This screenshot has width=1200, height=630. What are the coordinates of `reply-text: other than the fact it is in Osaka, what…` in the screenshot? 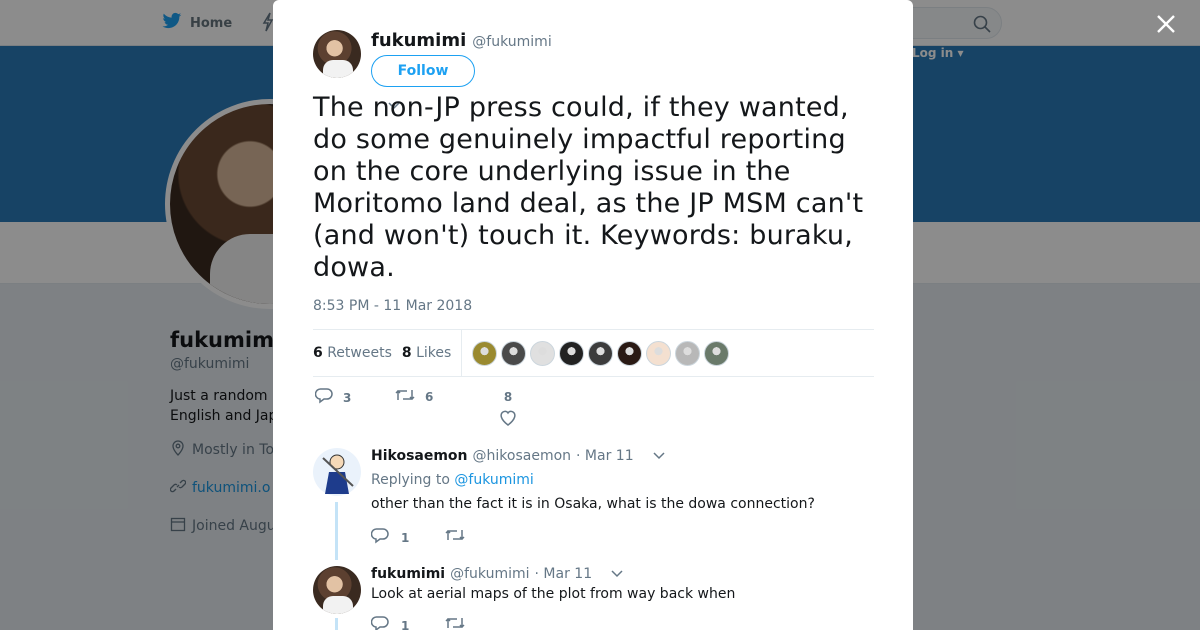 It's located at (593, 504).